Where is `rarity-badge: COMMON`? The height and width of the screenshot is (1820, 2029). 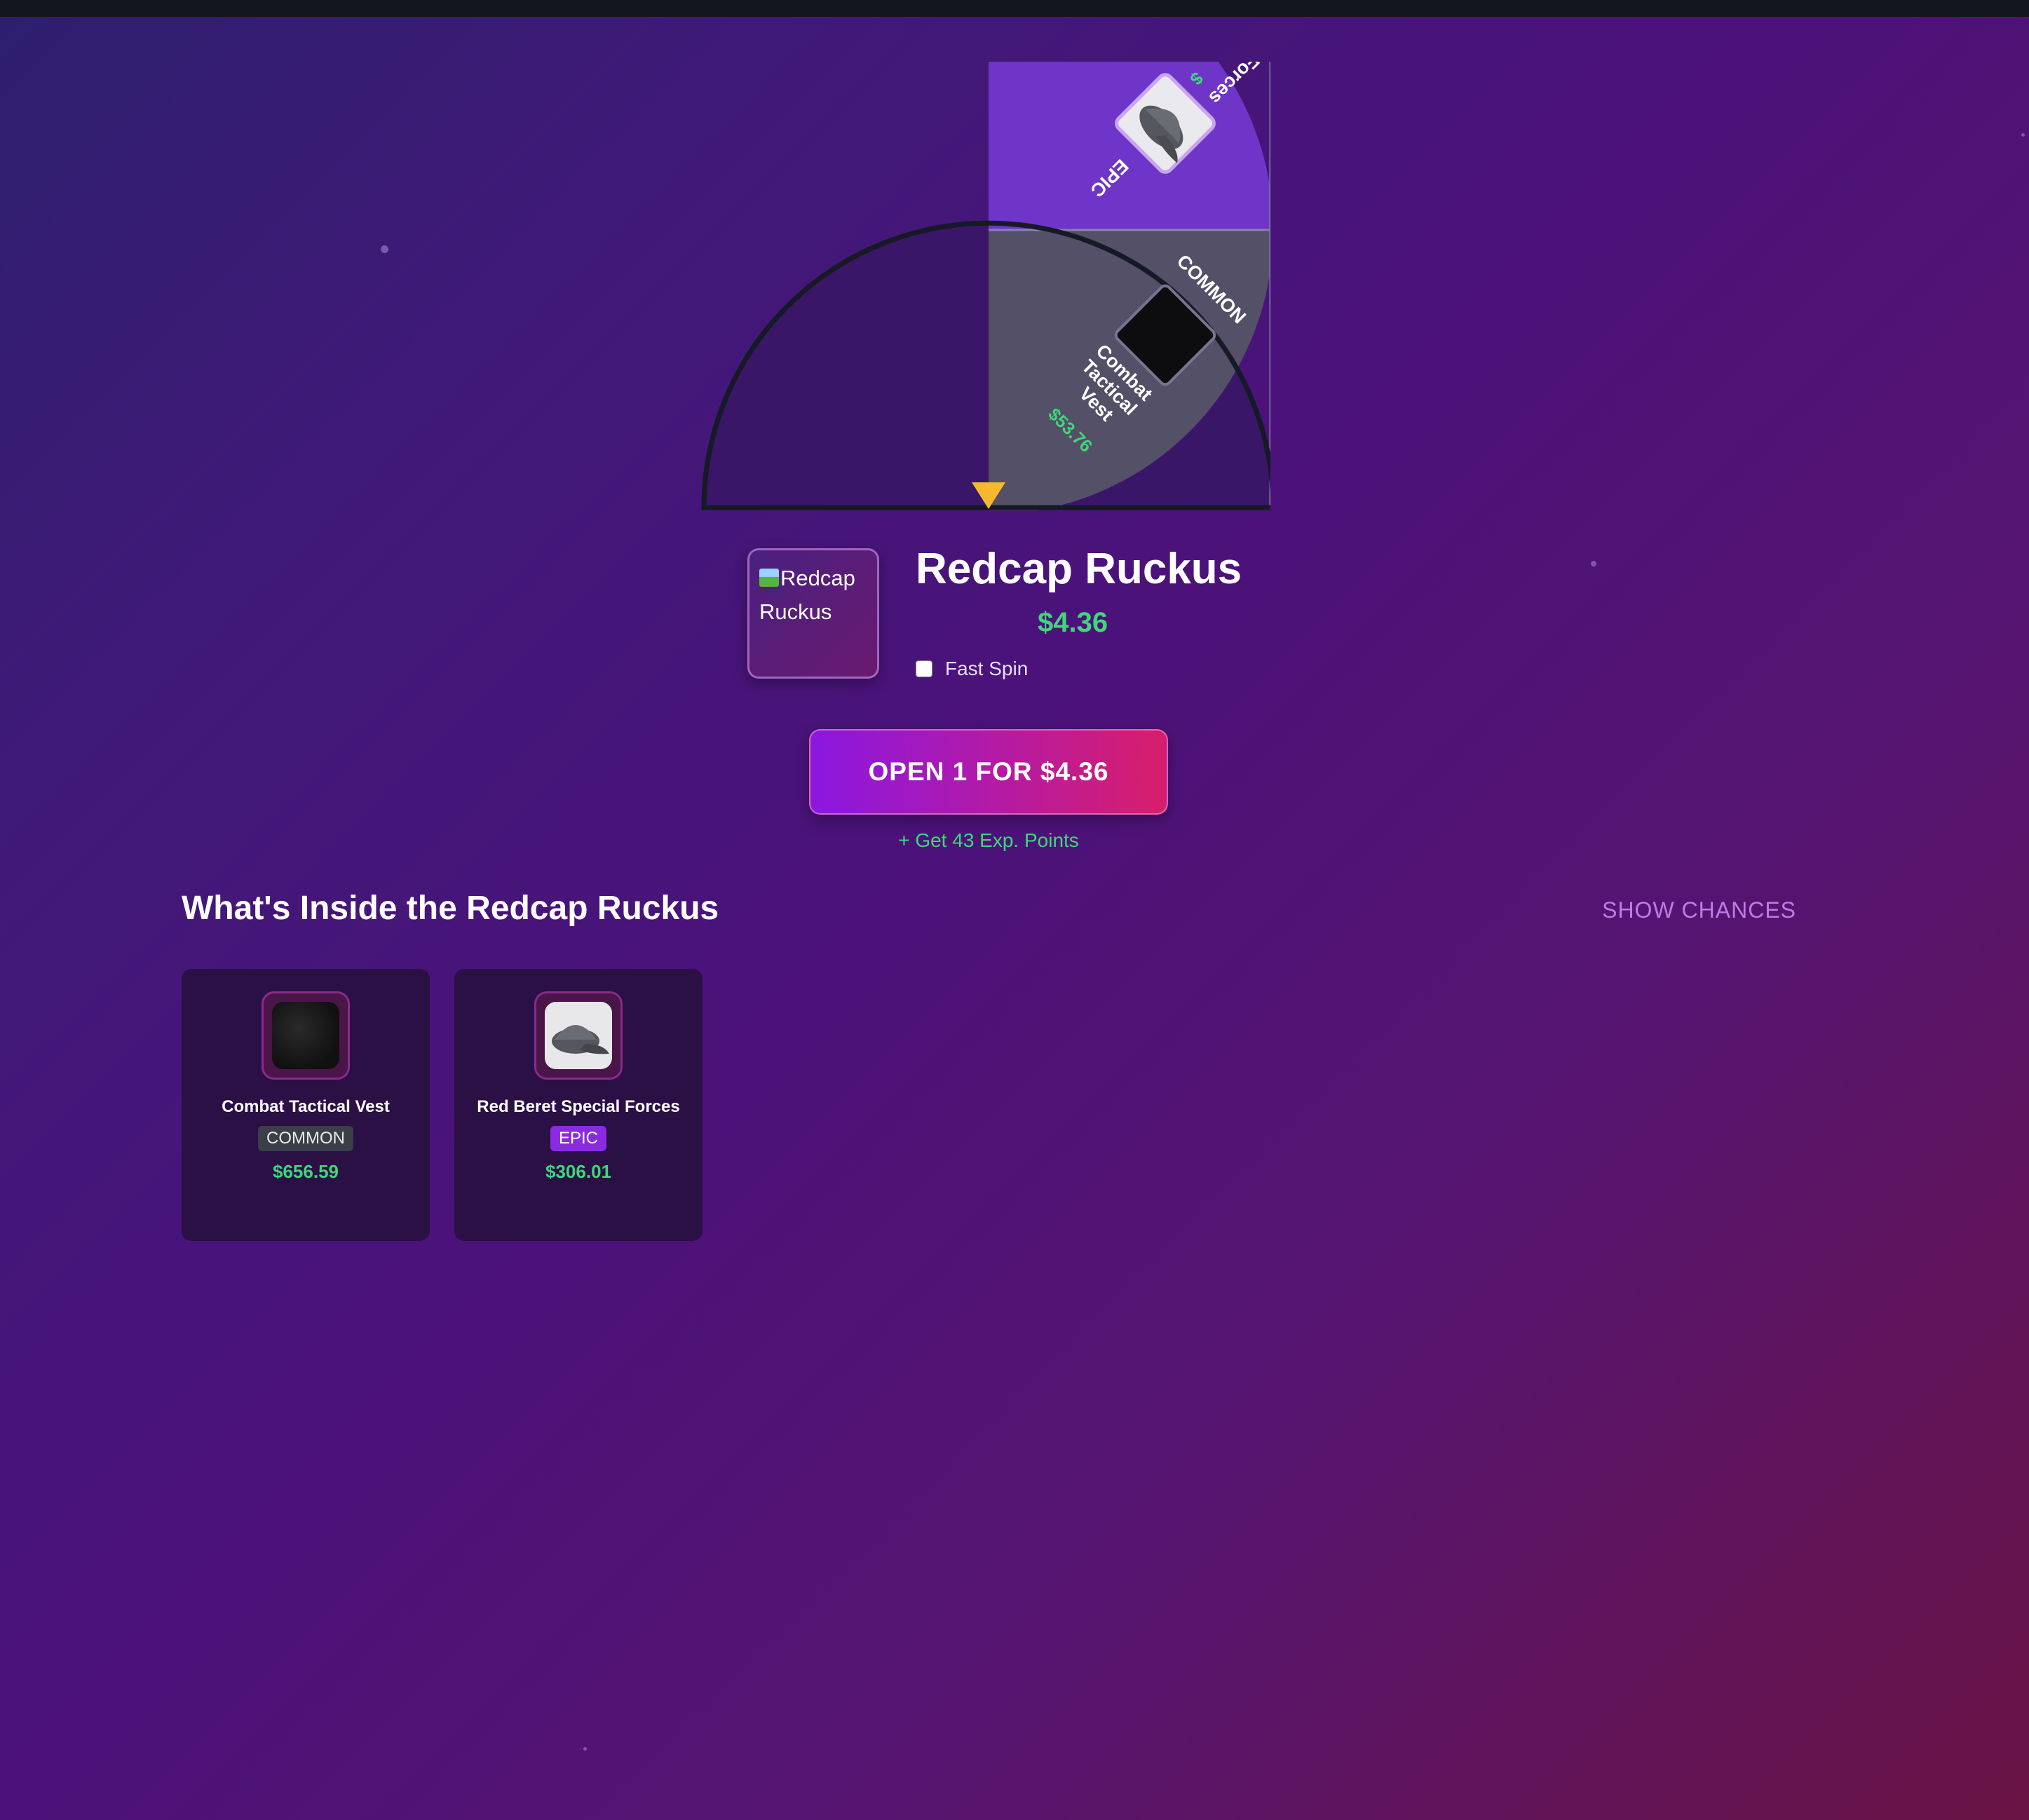 rarity-badge: COMMON is located at coordinates (305, 1138).